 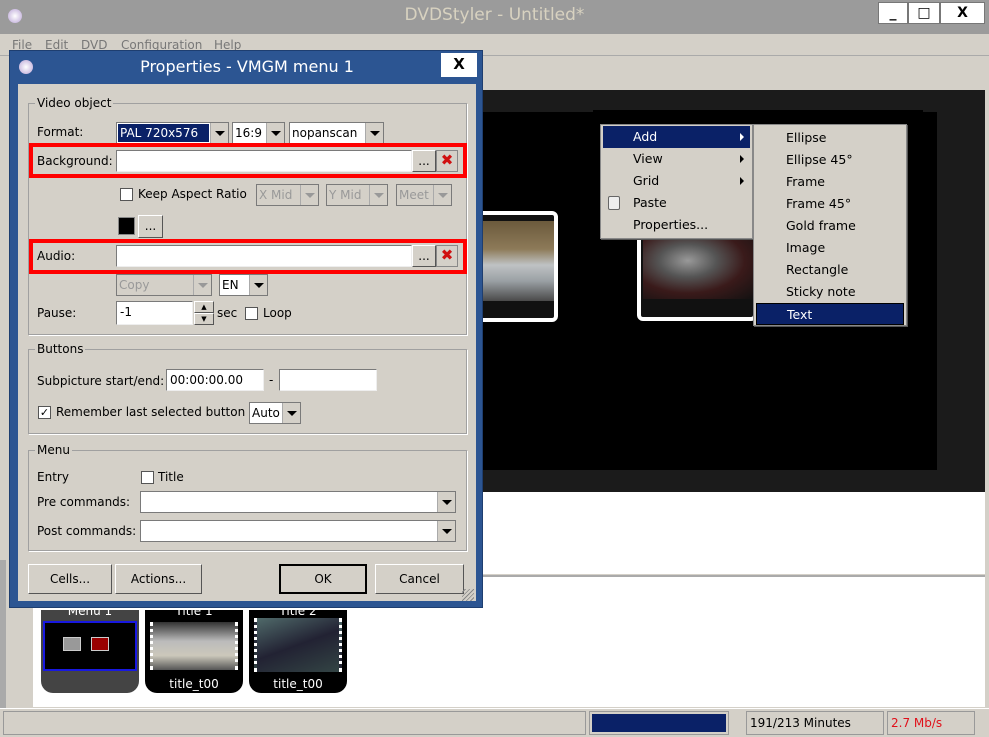 I want to click on meet-select: Meet, so click(x=424, y=195).